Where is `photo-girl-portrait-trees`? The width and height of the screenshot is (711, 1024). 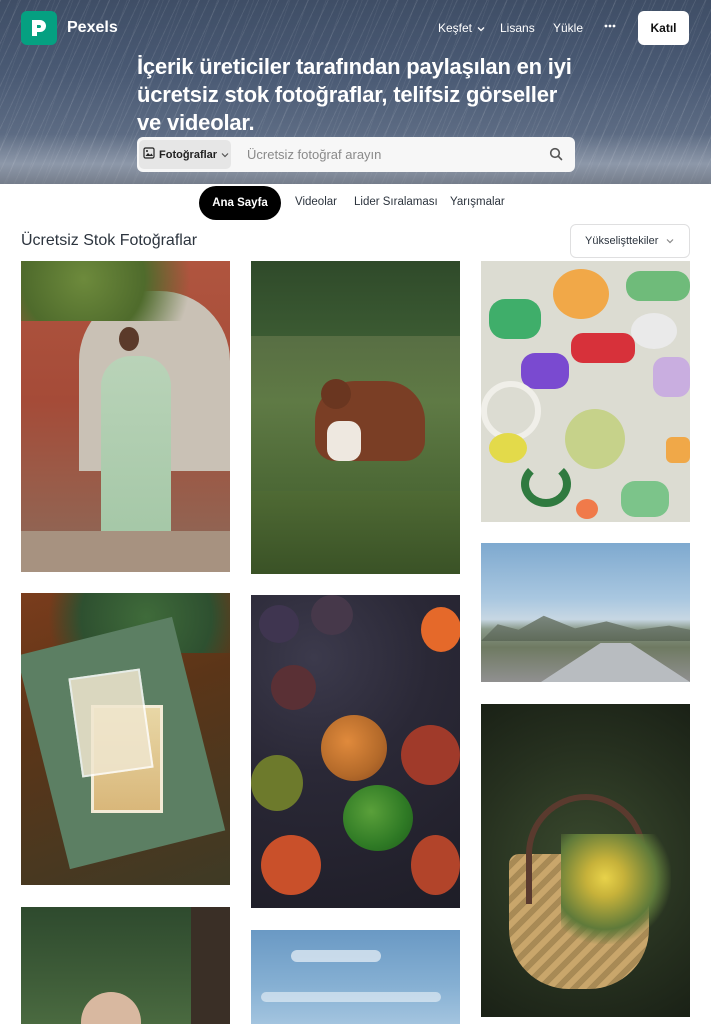
photo-girl-portrait-trees is located at coordinates (125, 965).